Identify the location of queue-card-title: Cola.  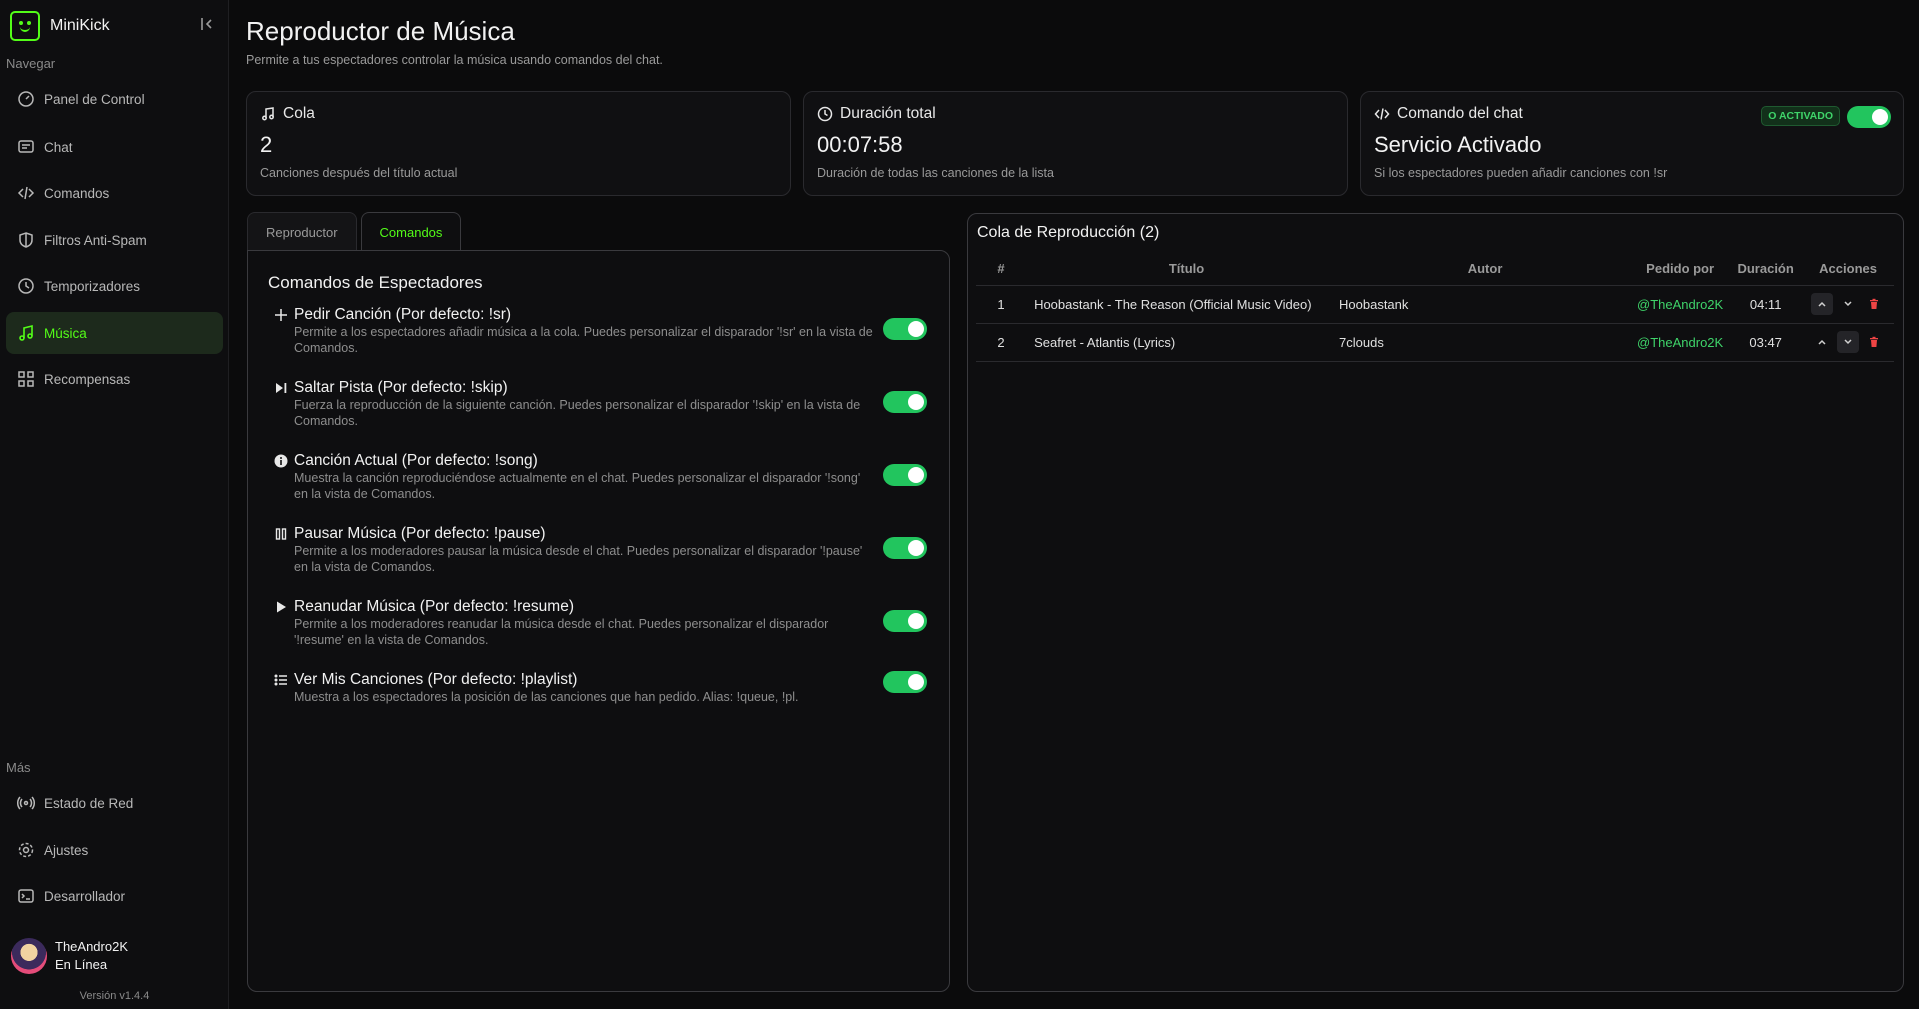
(299, 113).